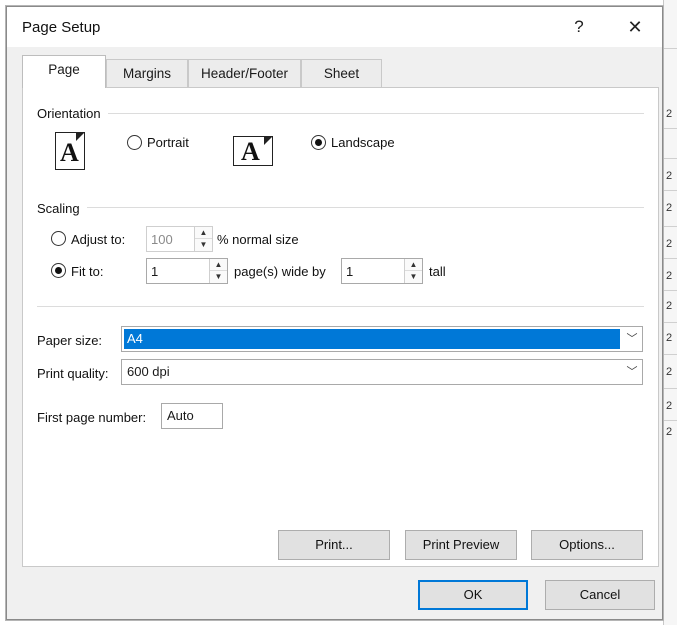  Describe the element at coordinates (318, 142) in the screenshot. I see `landscape-radio` at that location.